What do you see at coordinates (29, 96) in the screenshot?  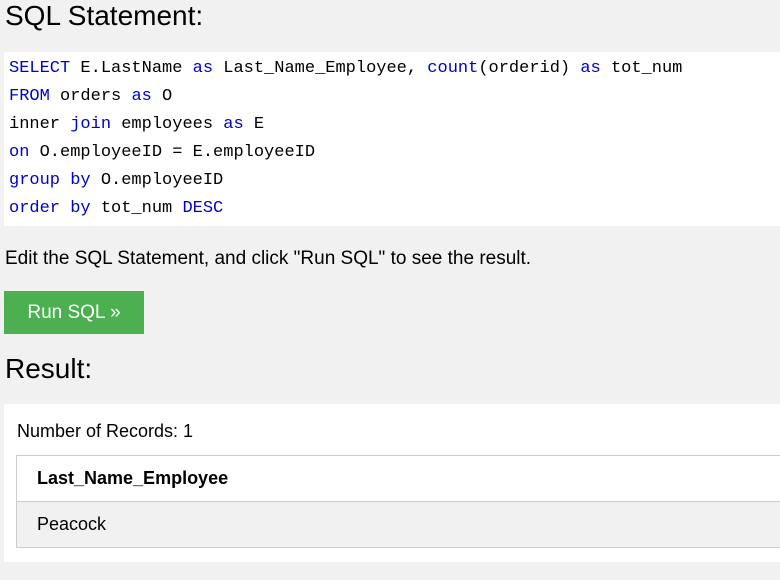 I see `sql-keyword: FROM` at bounding box center [29, 96].